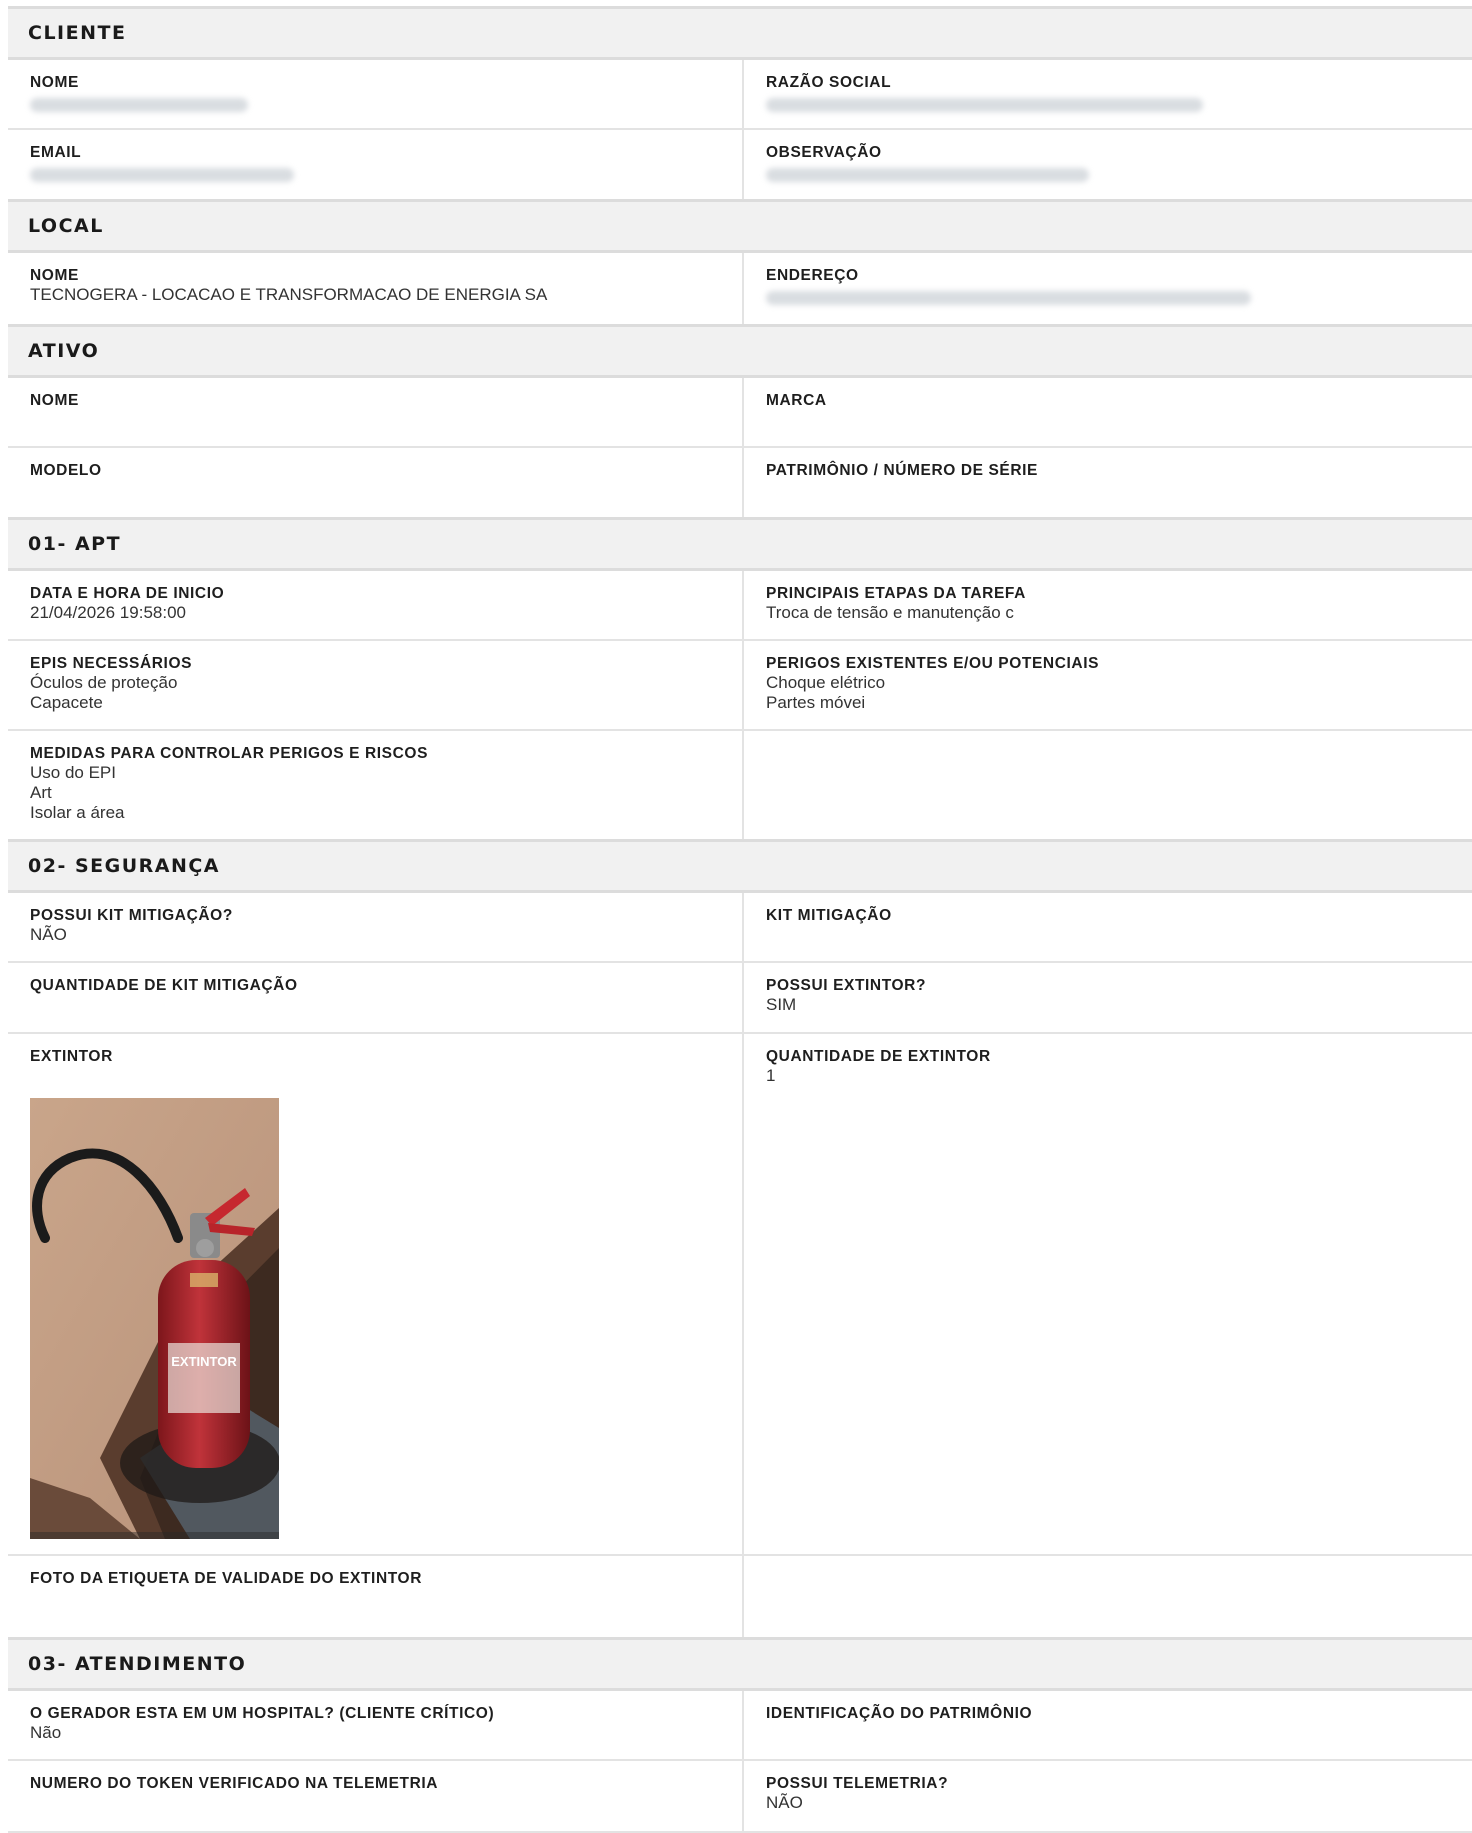 The width and height of the screenshot is (1472, 1833). Describe the element at coordinates (376, 997) in the screenshot. I see `field-qtd-kit: QUANTIDADE DE KIT MITIGAÇÃO` at that location.